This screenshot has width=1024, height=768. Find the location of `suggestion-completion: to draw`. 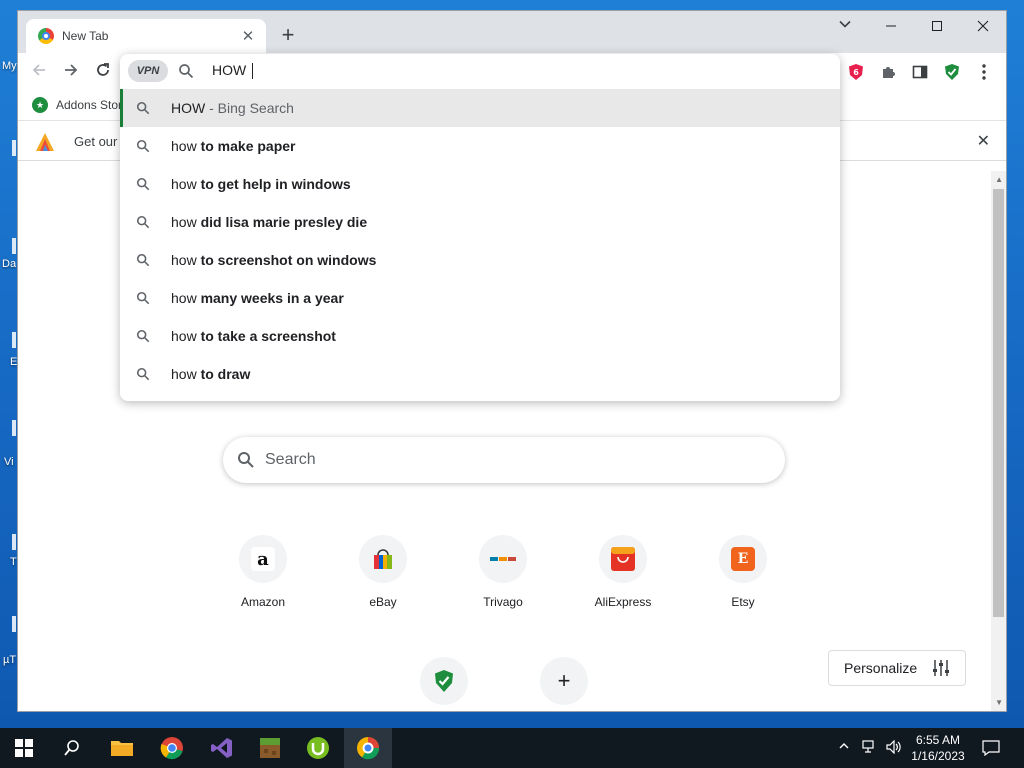

suggestion-completion: to draw is located at coordinates (223, 374).